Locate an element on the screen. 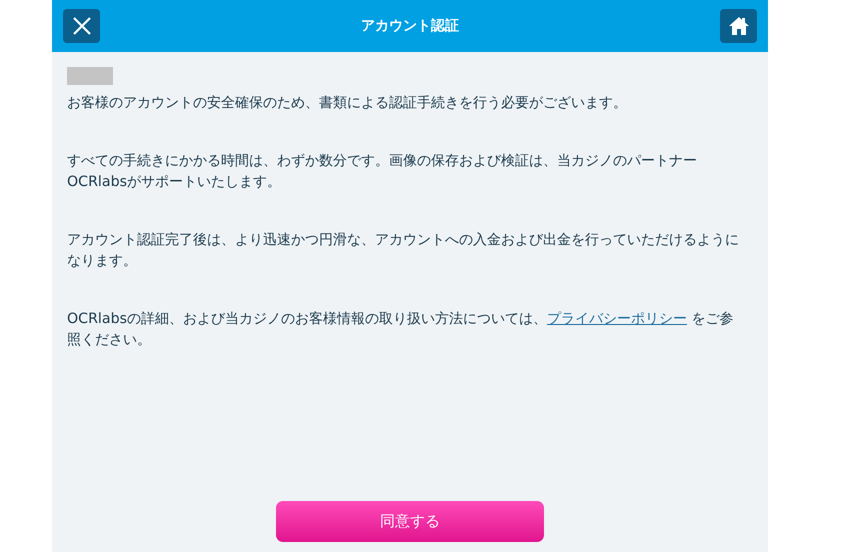 This screenshot has height=552, width=850. home-button is located at coordinates (738, 26).